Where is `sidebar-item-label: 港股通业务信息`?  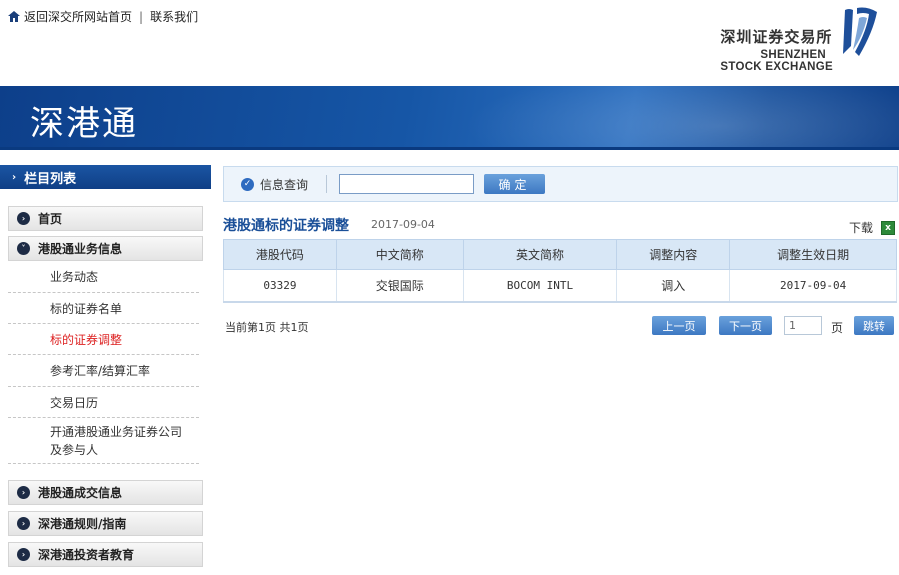 sidebar-item-label: 港股通业务信息 is located at coordinates (80, 249).